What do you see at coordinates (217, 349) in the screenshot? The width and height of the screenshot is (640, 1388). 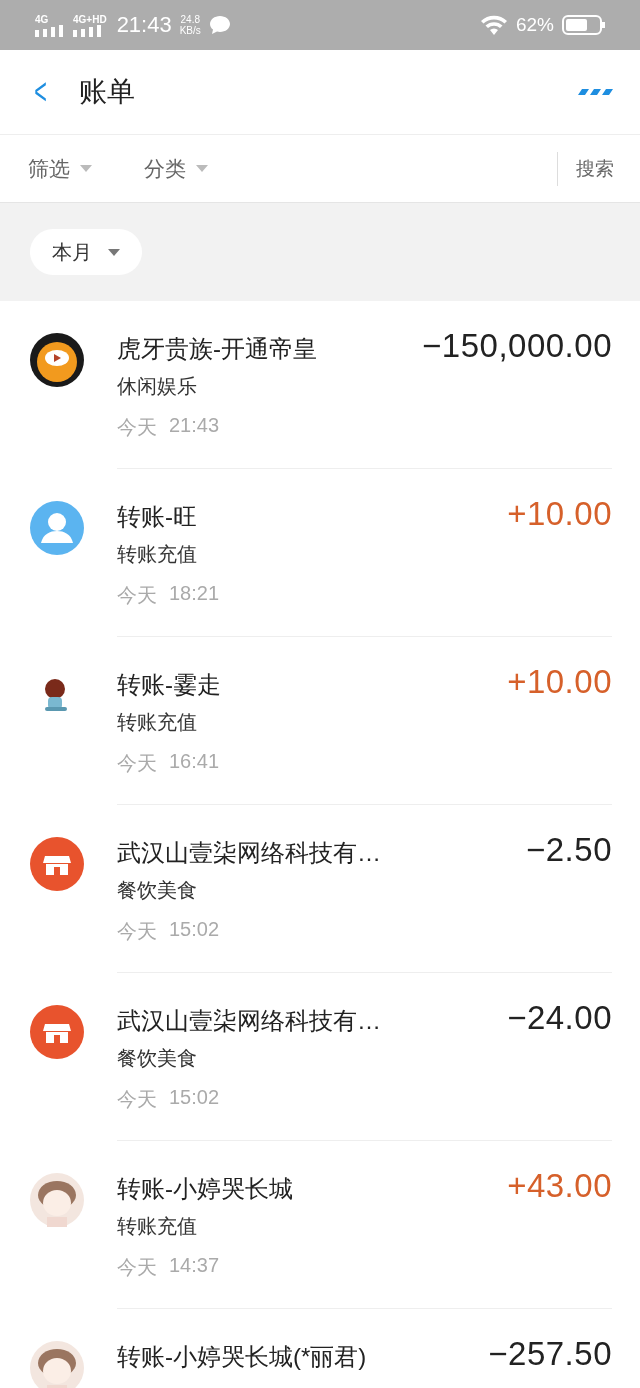 I see `transaction-title: 虎牙贵族-开通帝皇` at bounding box center [217, 349].